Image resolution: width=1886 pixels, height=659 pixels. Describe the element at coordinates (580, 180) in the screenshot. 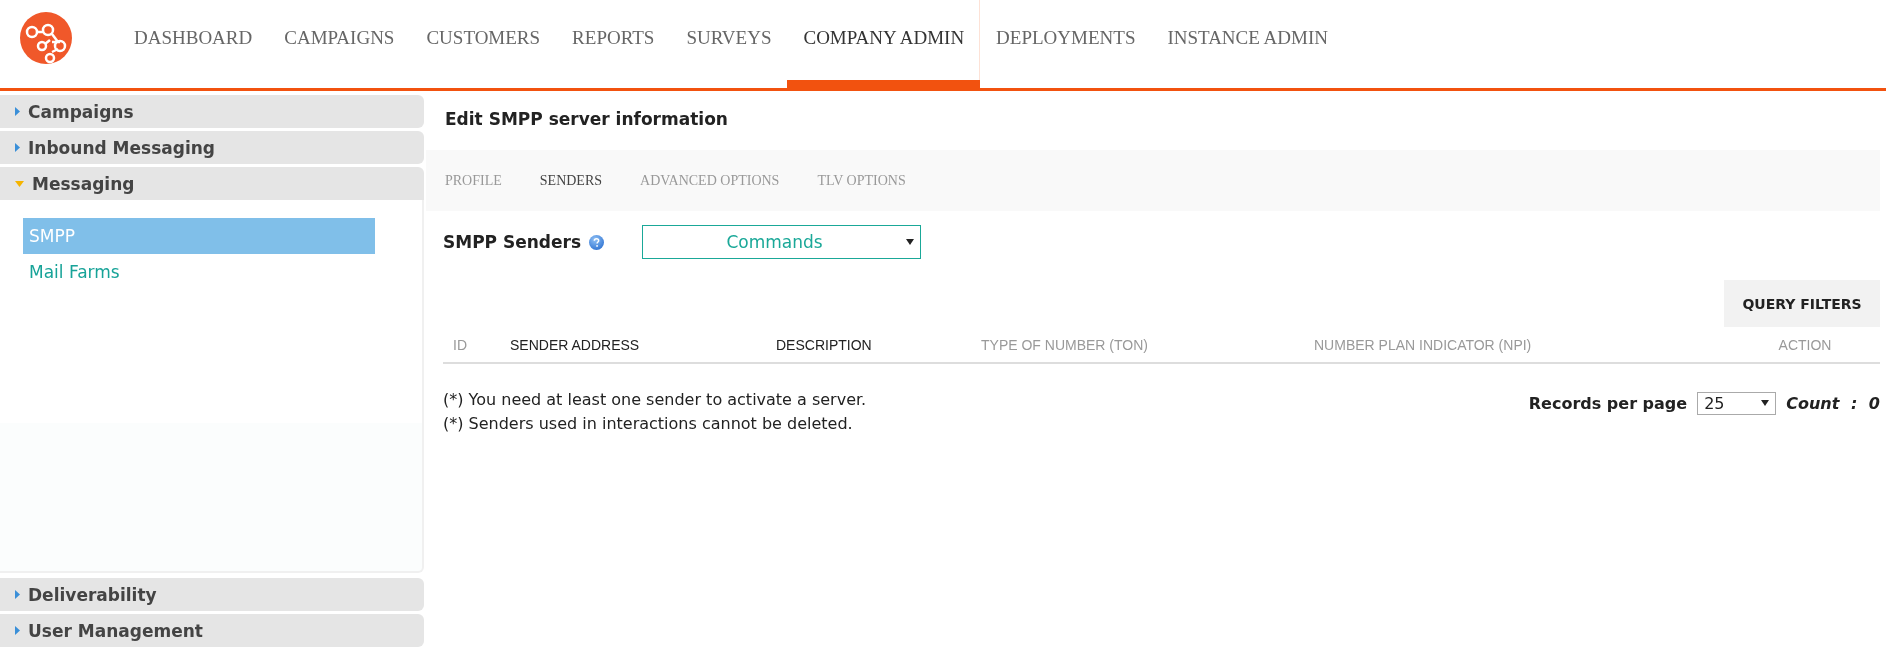

I see `tab: SENDERS` at that location.